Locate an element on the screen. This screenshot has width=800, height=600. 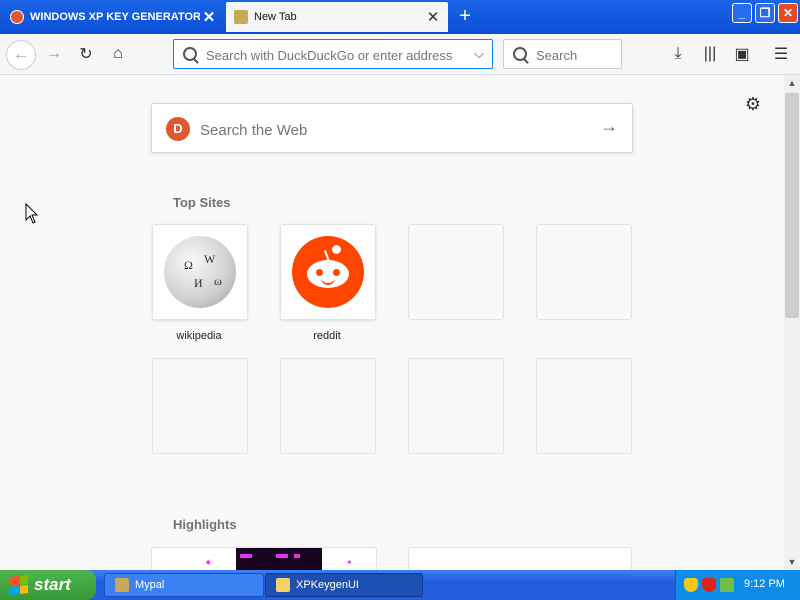
reddit-alien-icon is located at coordinates (328, 272).